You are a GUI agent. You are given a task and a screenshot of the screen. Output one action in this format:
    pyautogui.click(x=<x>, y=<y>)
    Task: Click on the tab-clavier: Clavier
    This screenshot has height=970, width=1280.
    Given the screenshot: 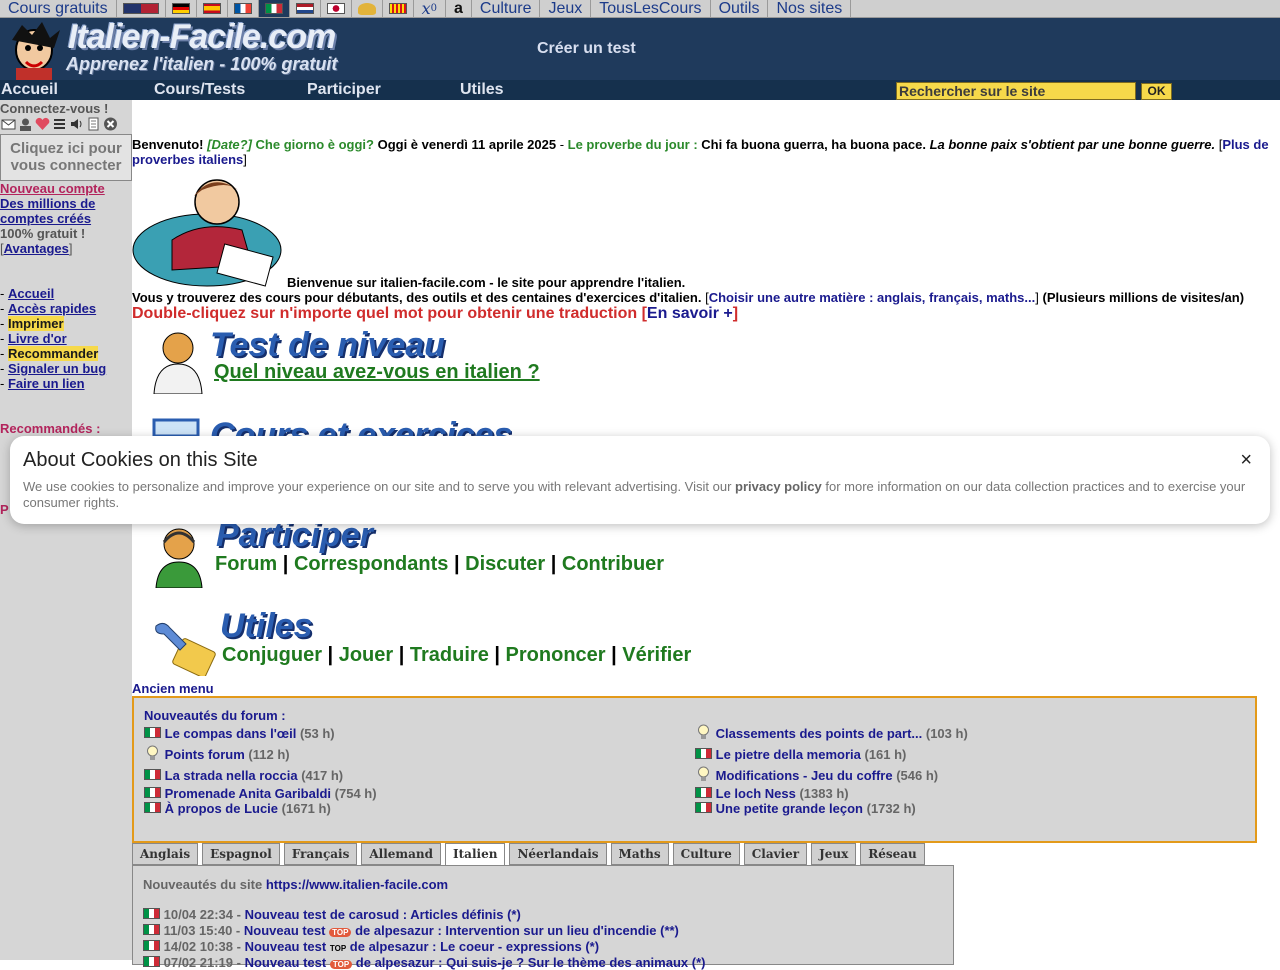 What is the action you would take?
    pyautogui.click(x=775, y=854)
    